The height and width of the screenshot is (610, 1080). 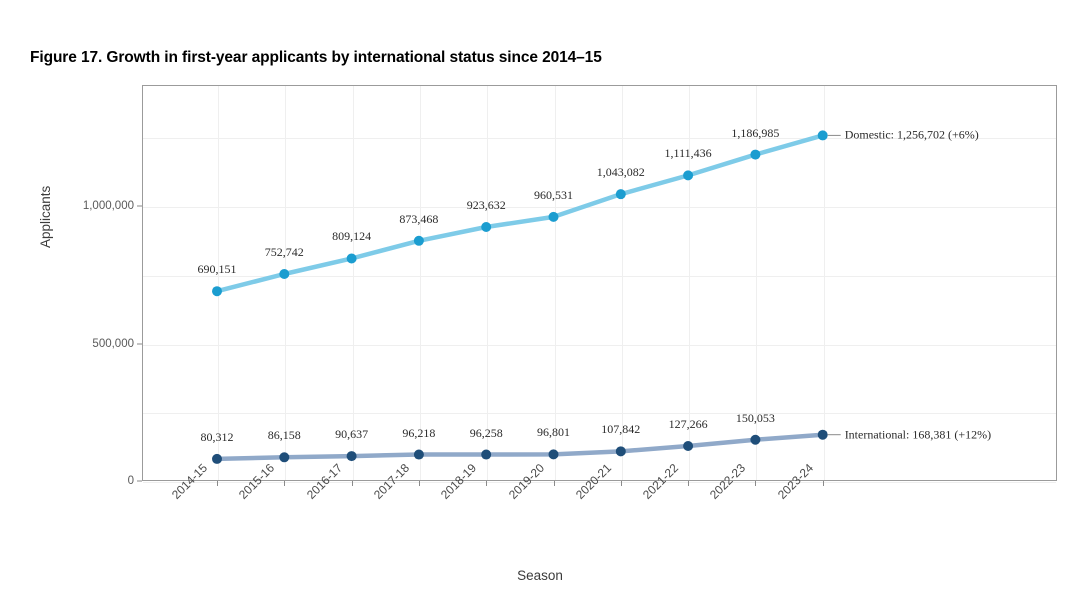 What do you see at coordinates (755, 417) in the screenshot?
I see `data-point-label: 150,053` at bounding box center [755, 417].